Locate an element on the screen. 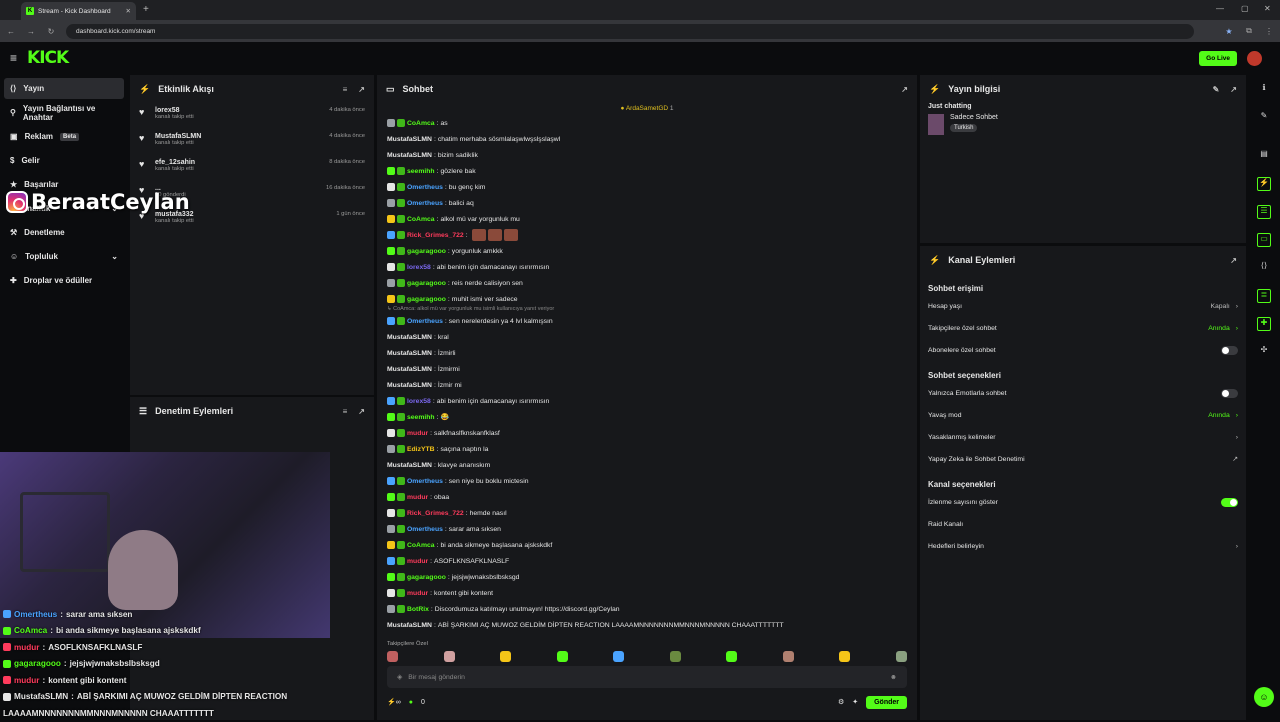 The height and width of the screenshot is (722, 1280). new-tab-icon: + is located at coordinates (146, 9).